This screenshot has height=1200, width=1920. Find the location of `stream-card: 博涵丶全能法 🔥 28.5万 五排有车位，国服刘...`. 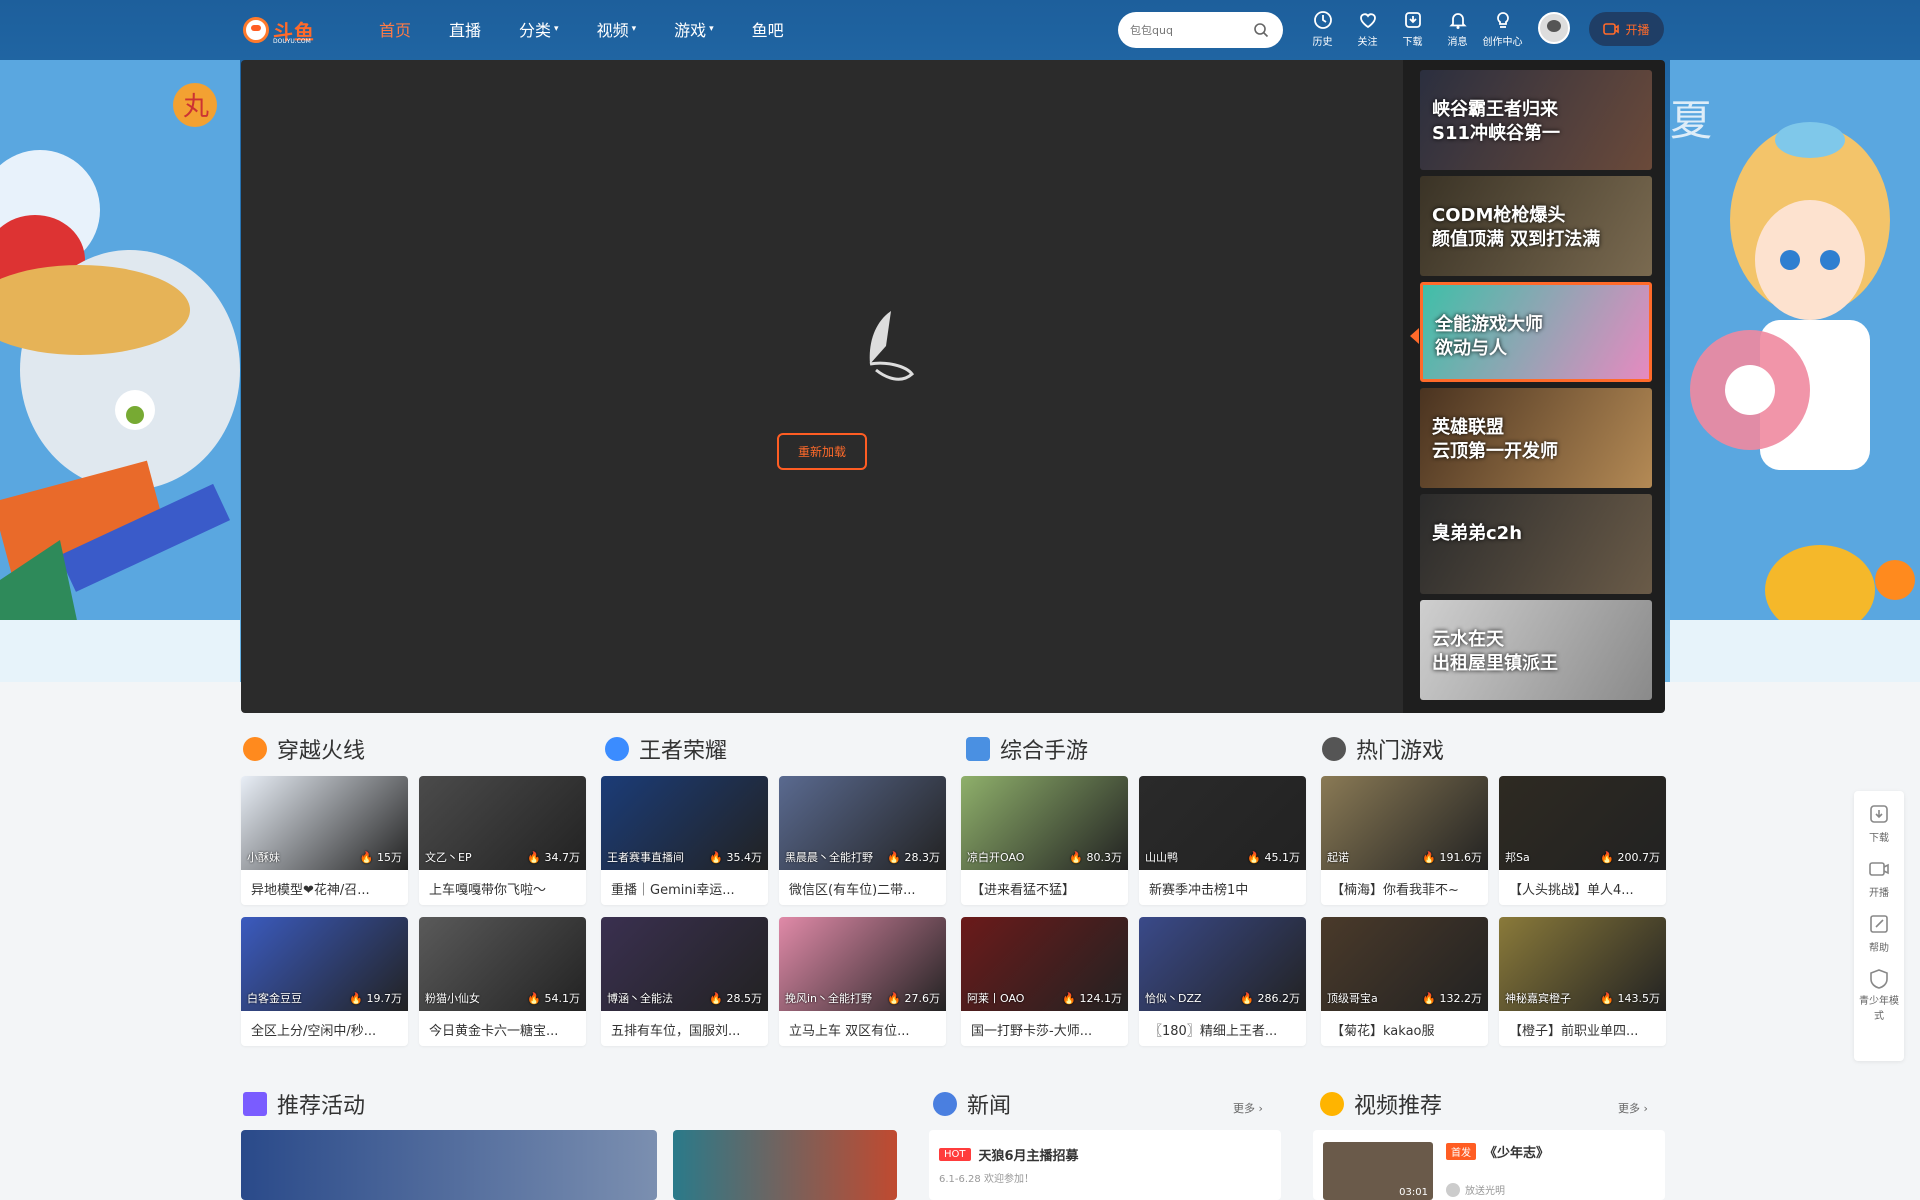

stream-card: 博涵丶全能法 🔥 28.5万 五排有车位，国服刘... is located at coordinates (684, 981).